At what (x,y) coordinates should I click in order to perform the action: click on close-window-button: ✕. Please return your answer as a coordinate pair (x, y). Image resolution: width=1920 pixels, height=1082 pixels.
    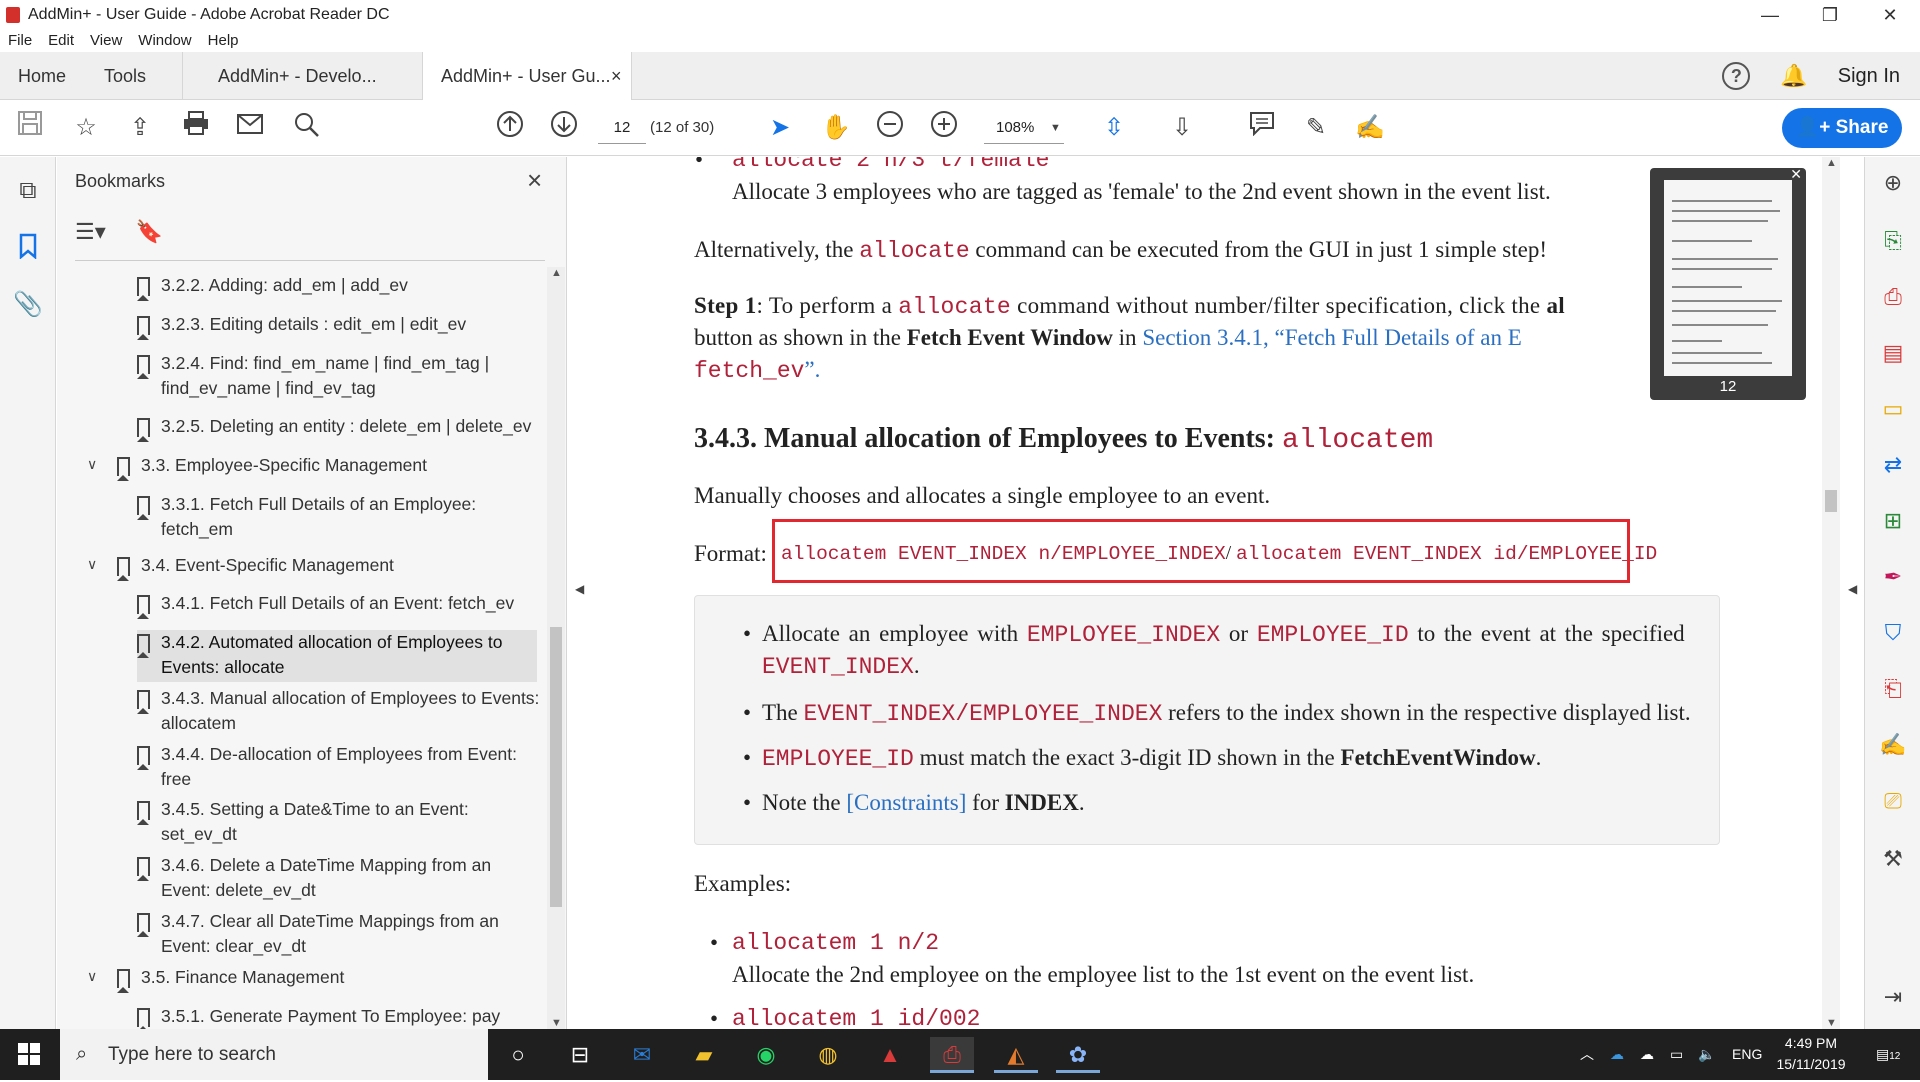
    Looking at the image, I should click on (1890, 15).